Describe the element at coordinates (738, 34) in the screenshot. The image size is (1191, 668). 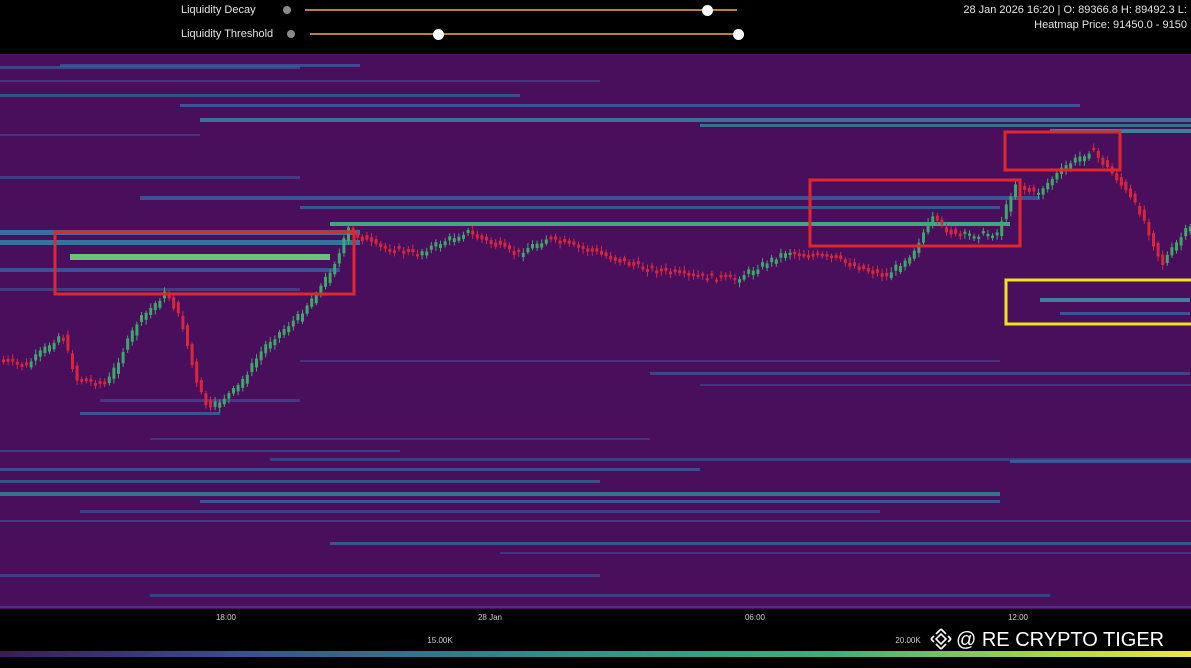
I see `liquidity-threshold-high-thumb` at that location.